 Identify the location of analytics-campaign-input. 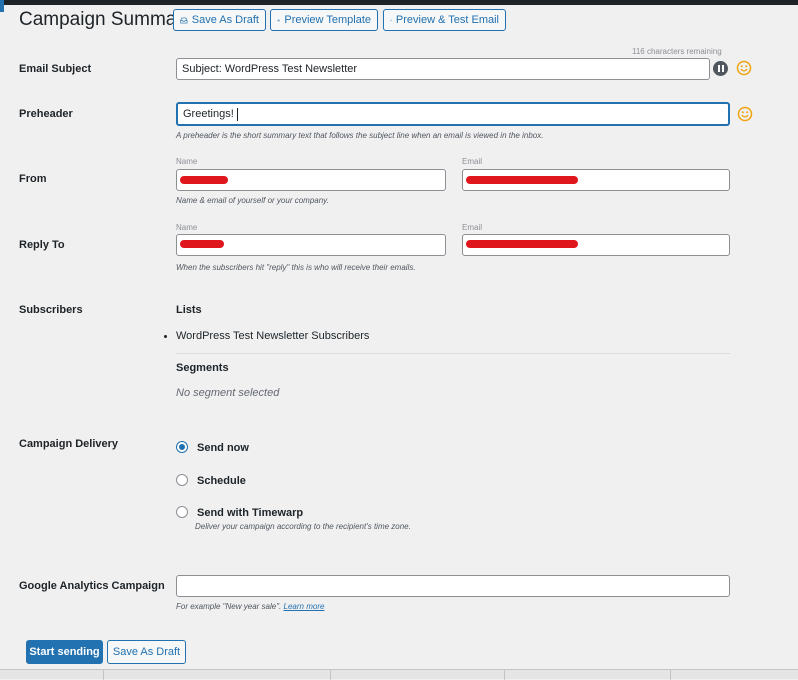
(453, 586).